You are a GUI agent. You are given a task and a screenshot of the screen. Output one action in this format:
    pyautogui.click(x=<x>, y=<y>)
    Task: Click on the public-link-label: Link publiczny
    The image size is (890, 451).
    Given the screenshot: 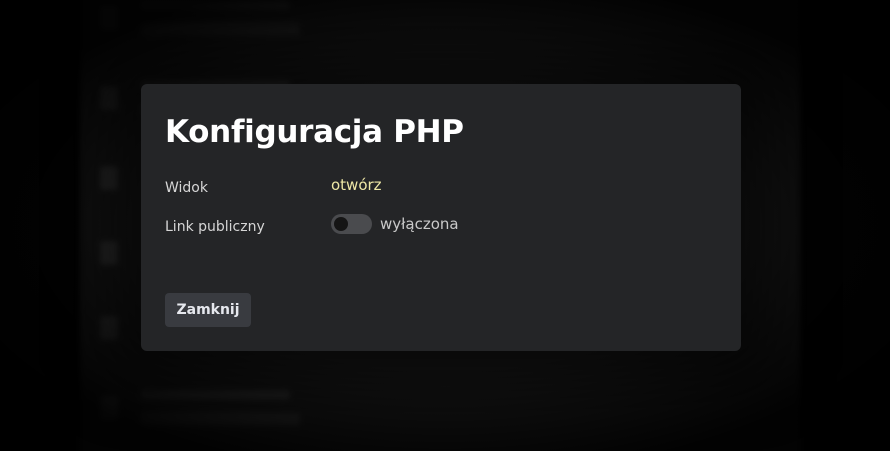 What is the action you would take?
    pyautogui.click(x=215, y=227)
    